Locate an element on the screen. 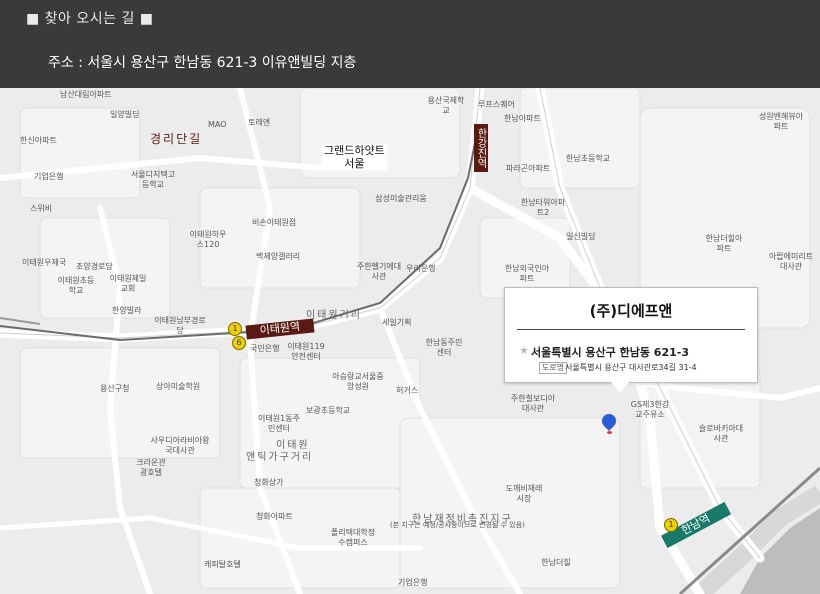 This screenshot has height=594, width=820. poi-hannam-center: 한남동주민센터 is located at coordinates (444, 347).